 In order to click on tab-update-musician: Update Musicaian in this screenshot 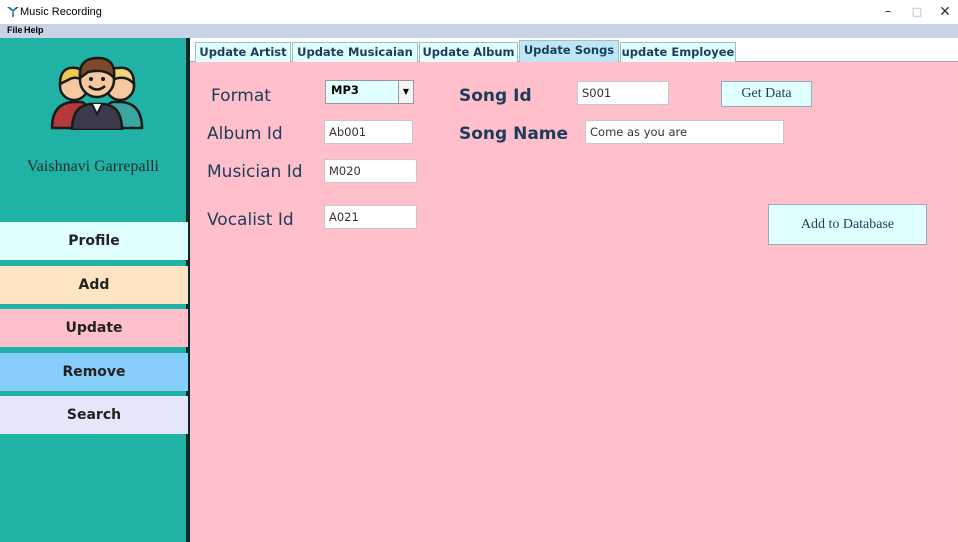, I will do `click(355, 52)`.